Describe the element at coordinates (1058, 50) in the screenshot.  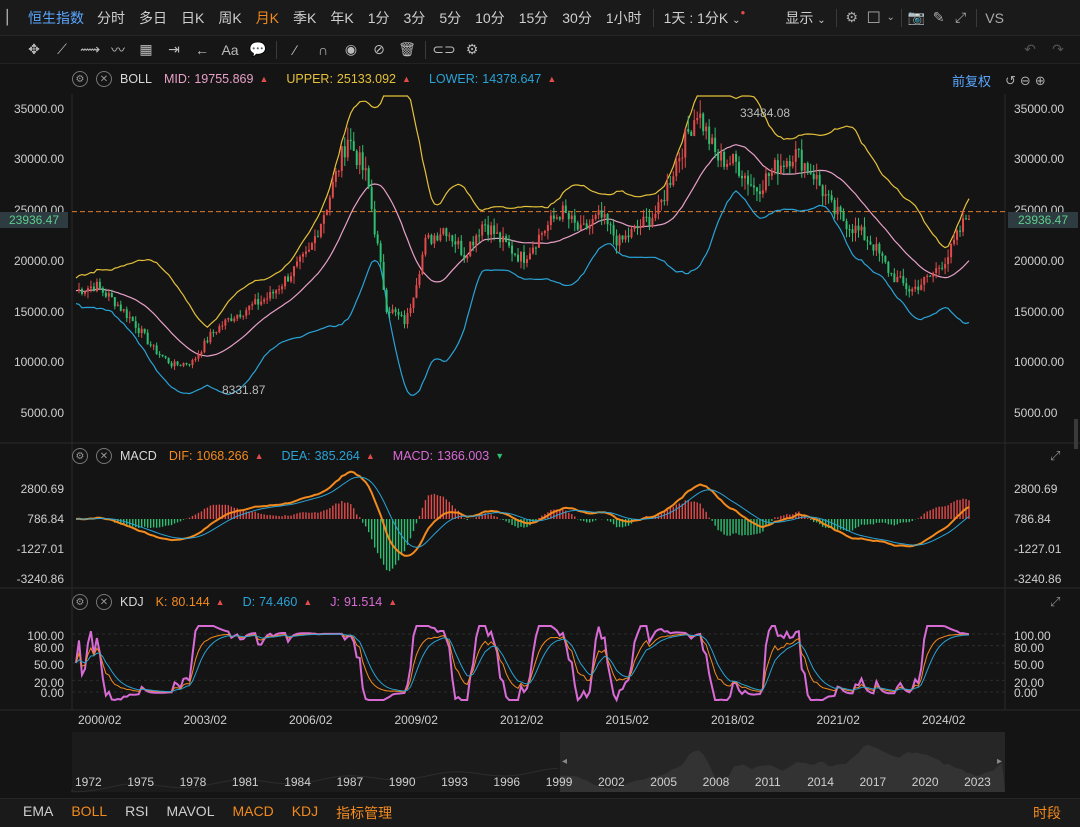
I see `redo-icon: ↷` at that location.